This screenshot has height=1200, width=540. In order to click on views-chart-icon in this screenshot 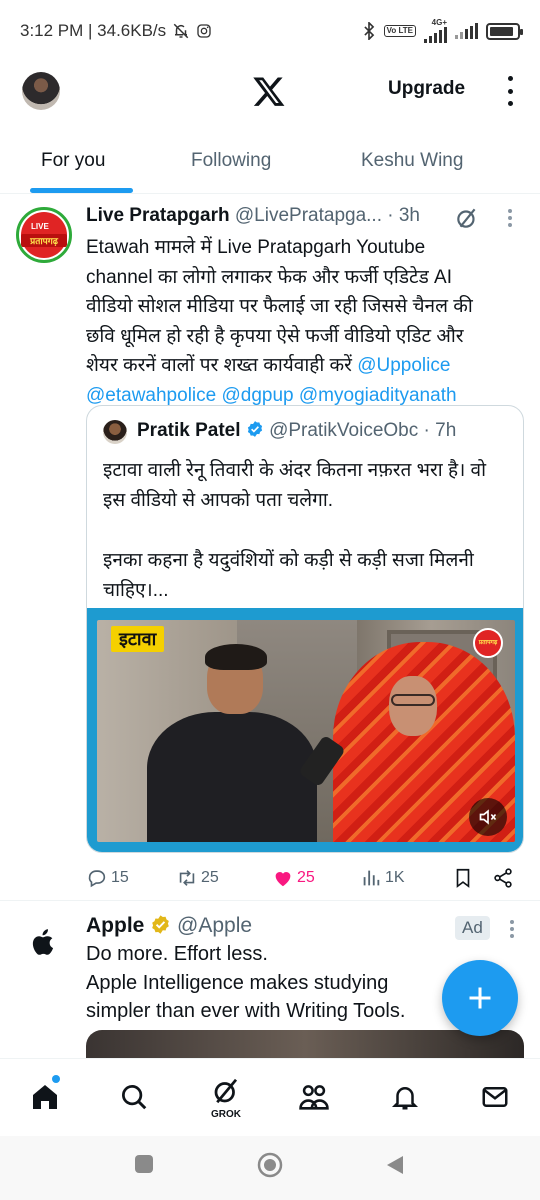, I will do `click(371, 878)`.